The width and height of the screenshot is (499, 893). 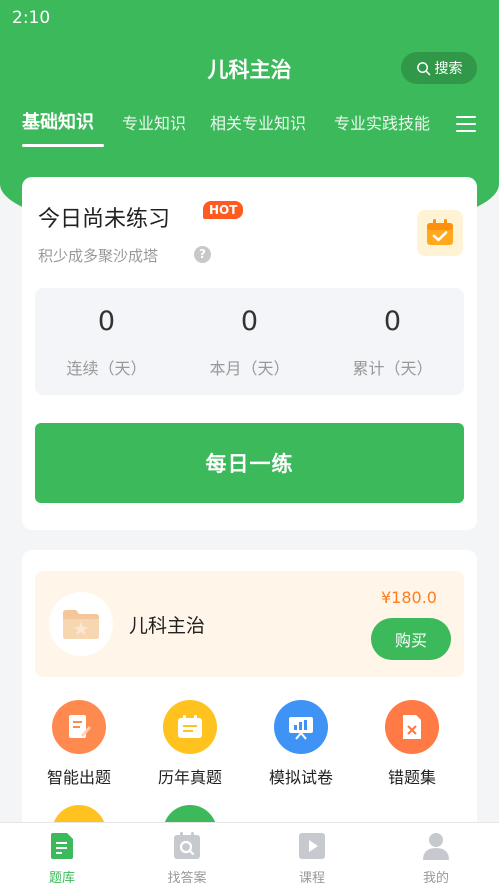 I want to click on course-icon, so click(x=312, y=846).